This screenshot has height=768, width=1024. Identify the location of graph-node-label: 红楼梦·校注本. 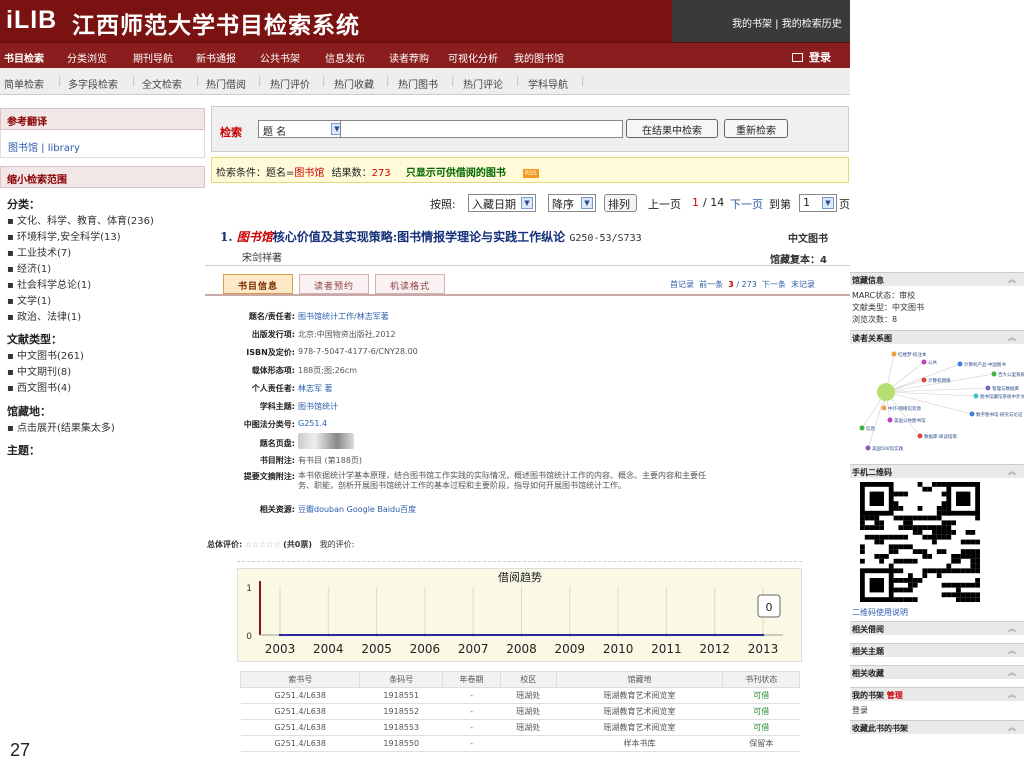
(912, 354).